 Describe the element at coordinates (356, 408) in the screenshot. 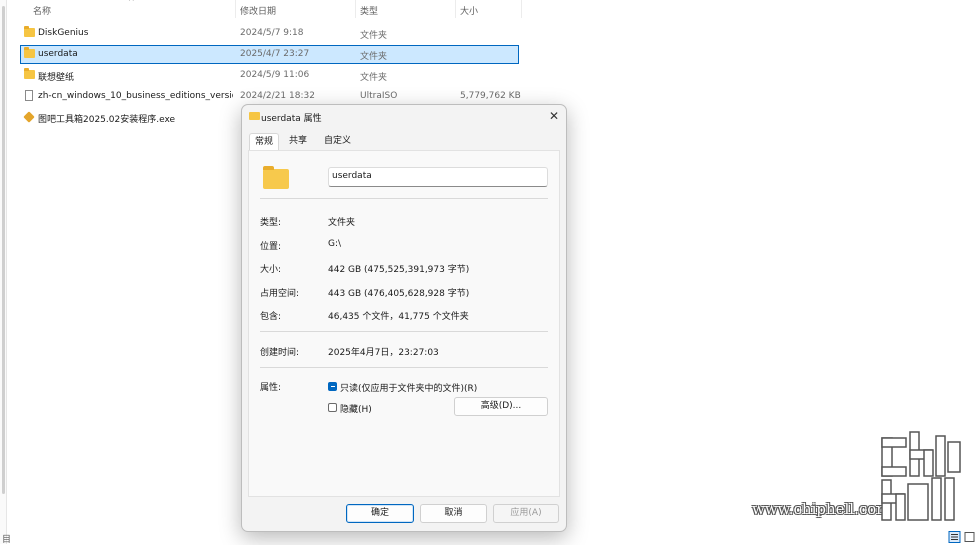

I see `hidden-label: 隐藏(H)` at that location.